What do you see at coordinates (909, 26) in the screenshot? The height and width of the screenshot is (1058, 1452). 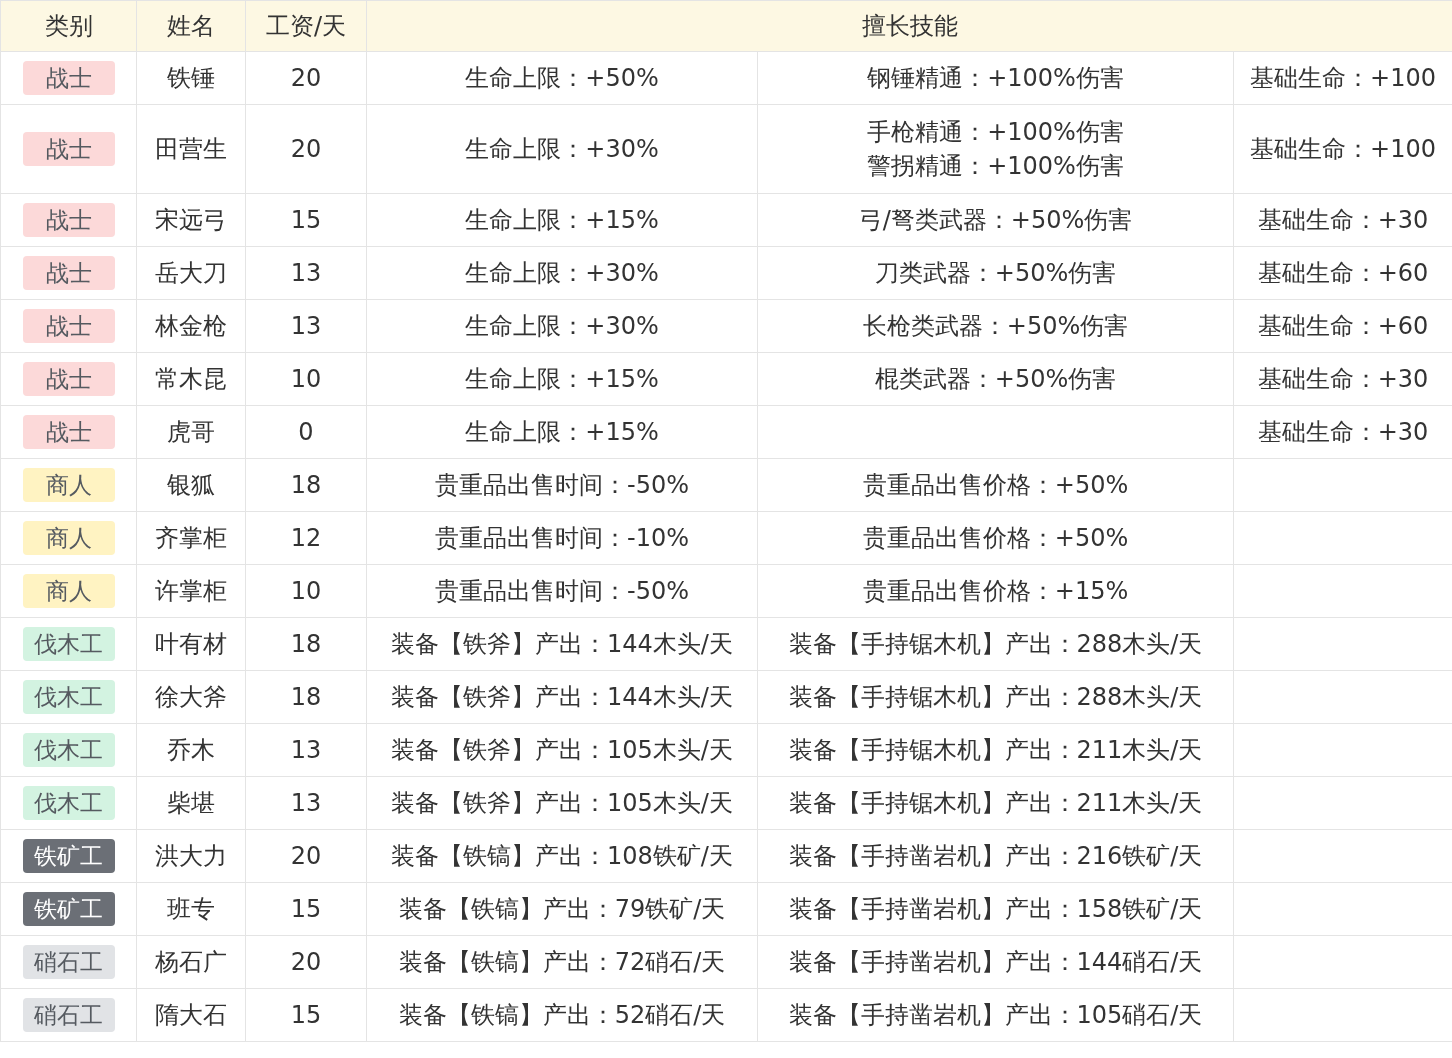 I see `column-header: 擅长技能` at bounding box center [909, 26].